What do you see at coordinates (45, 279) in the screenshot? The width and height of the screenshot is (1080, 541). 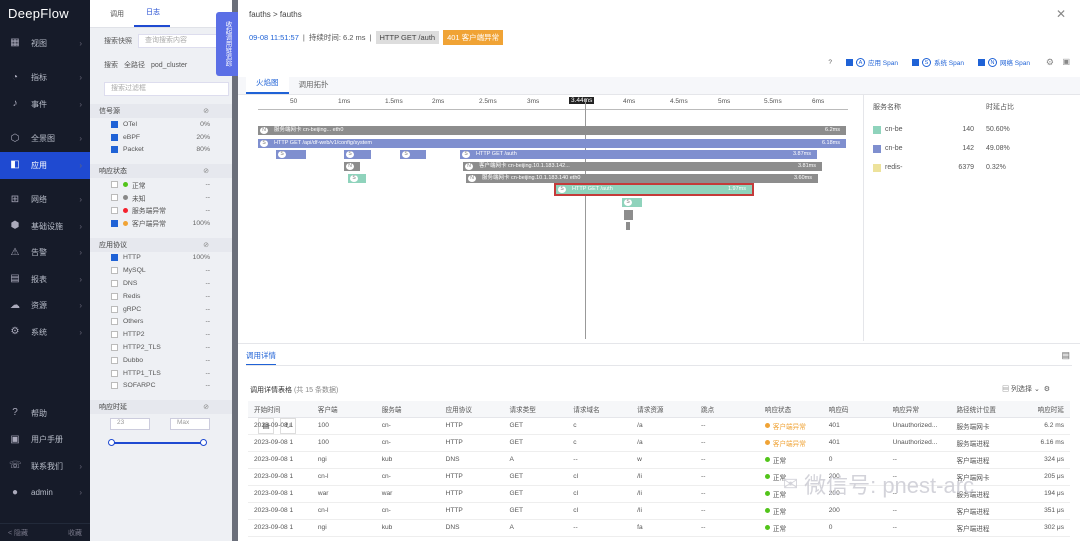 I see `nav-item-8: ▤ 报表 ›` at bounding box center [45, 279].